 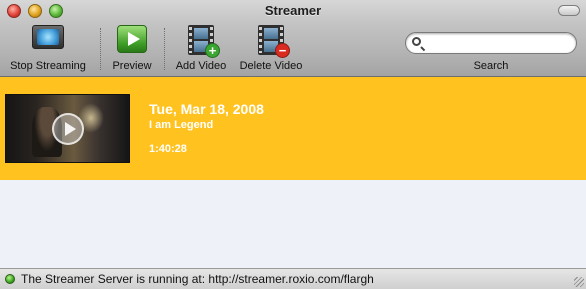 I want to click on plus-icon: +, so click(x=212, y=50).